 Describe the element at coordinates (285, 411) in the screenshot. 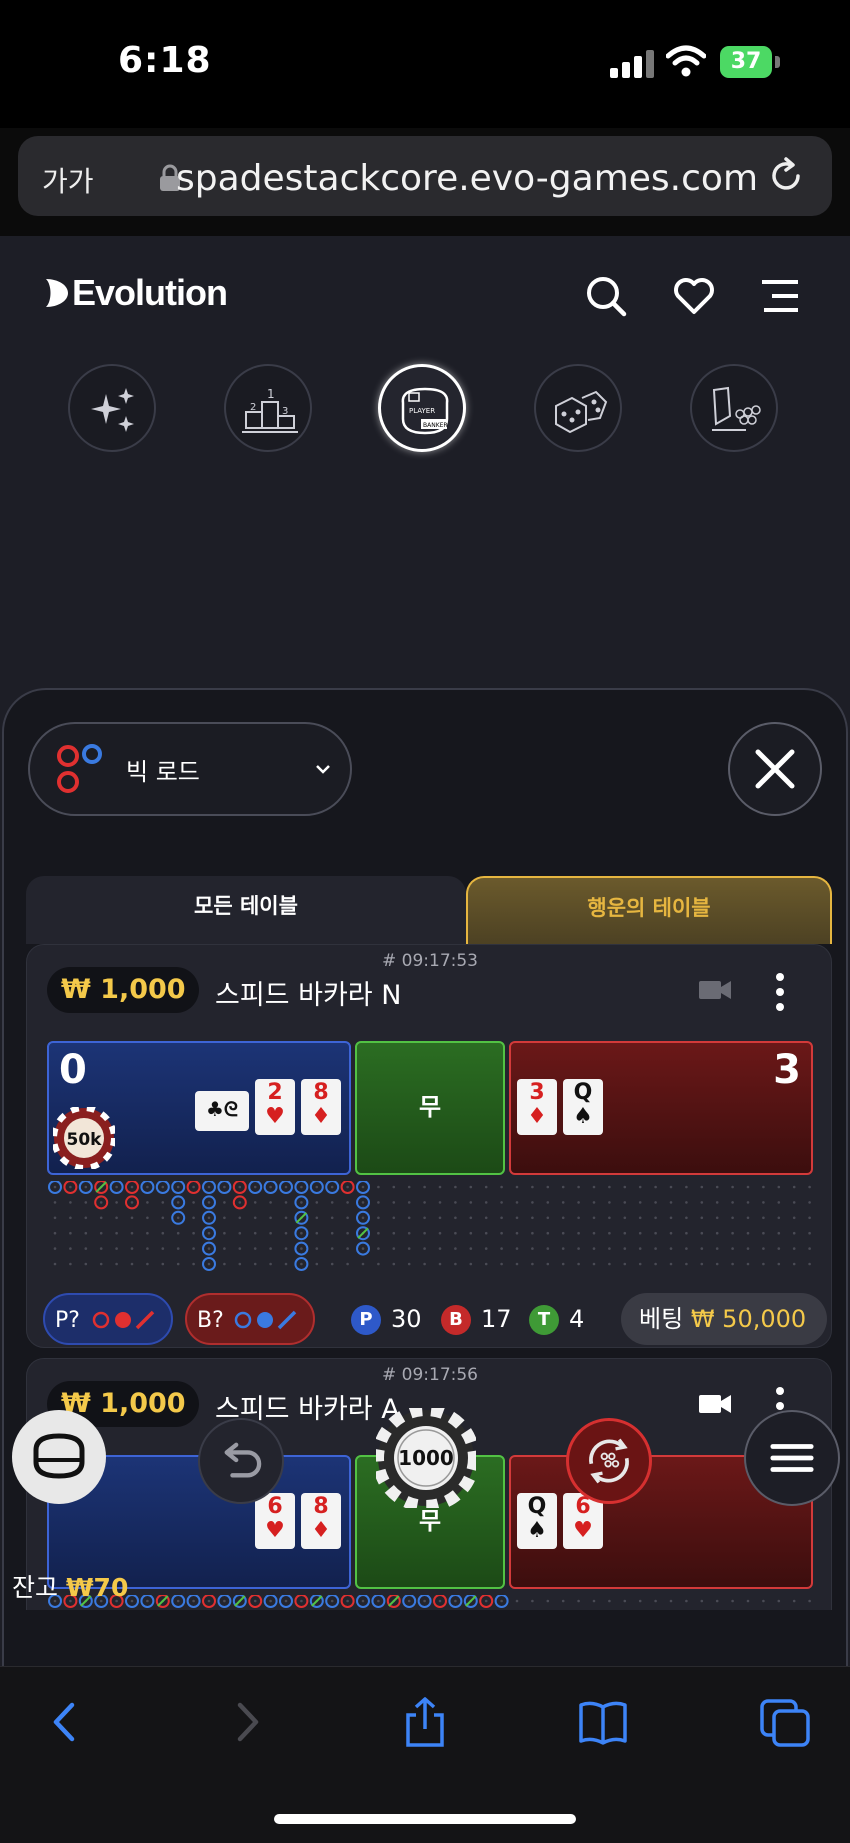

I see `svg-text: 3` at that location.